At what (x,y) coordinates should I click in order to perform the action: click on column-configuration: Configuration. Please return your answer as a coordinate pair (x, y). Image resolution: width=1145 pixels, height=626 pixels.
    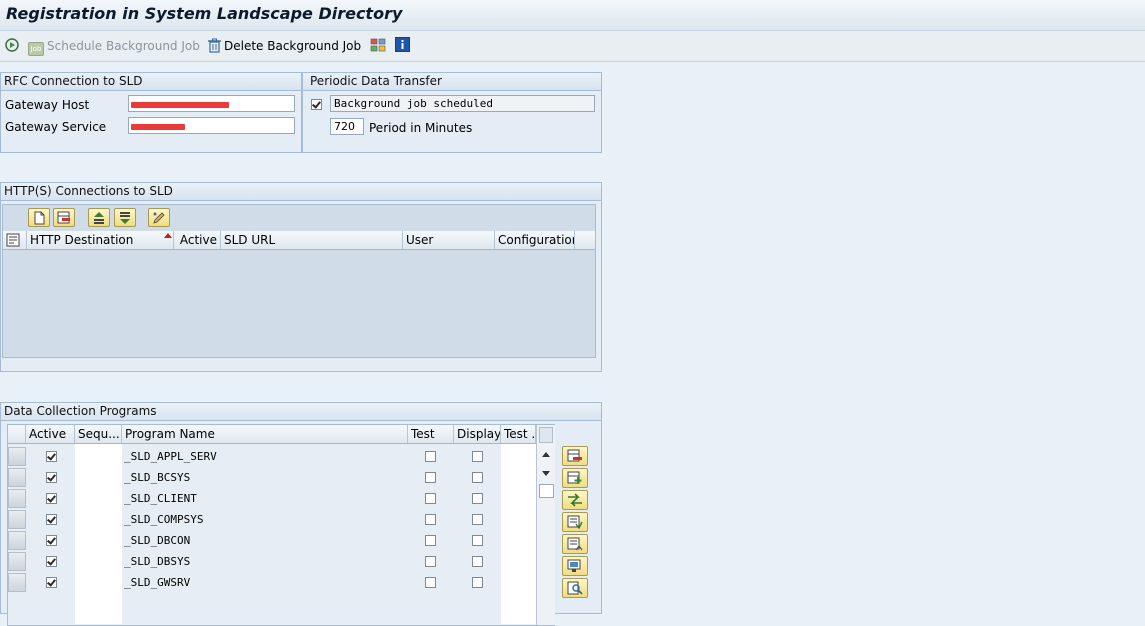
    Looking at the image, I should click on (535, 240).